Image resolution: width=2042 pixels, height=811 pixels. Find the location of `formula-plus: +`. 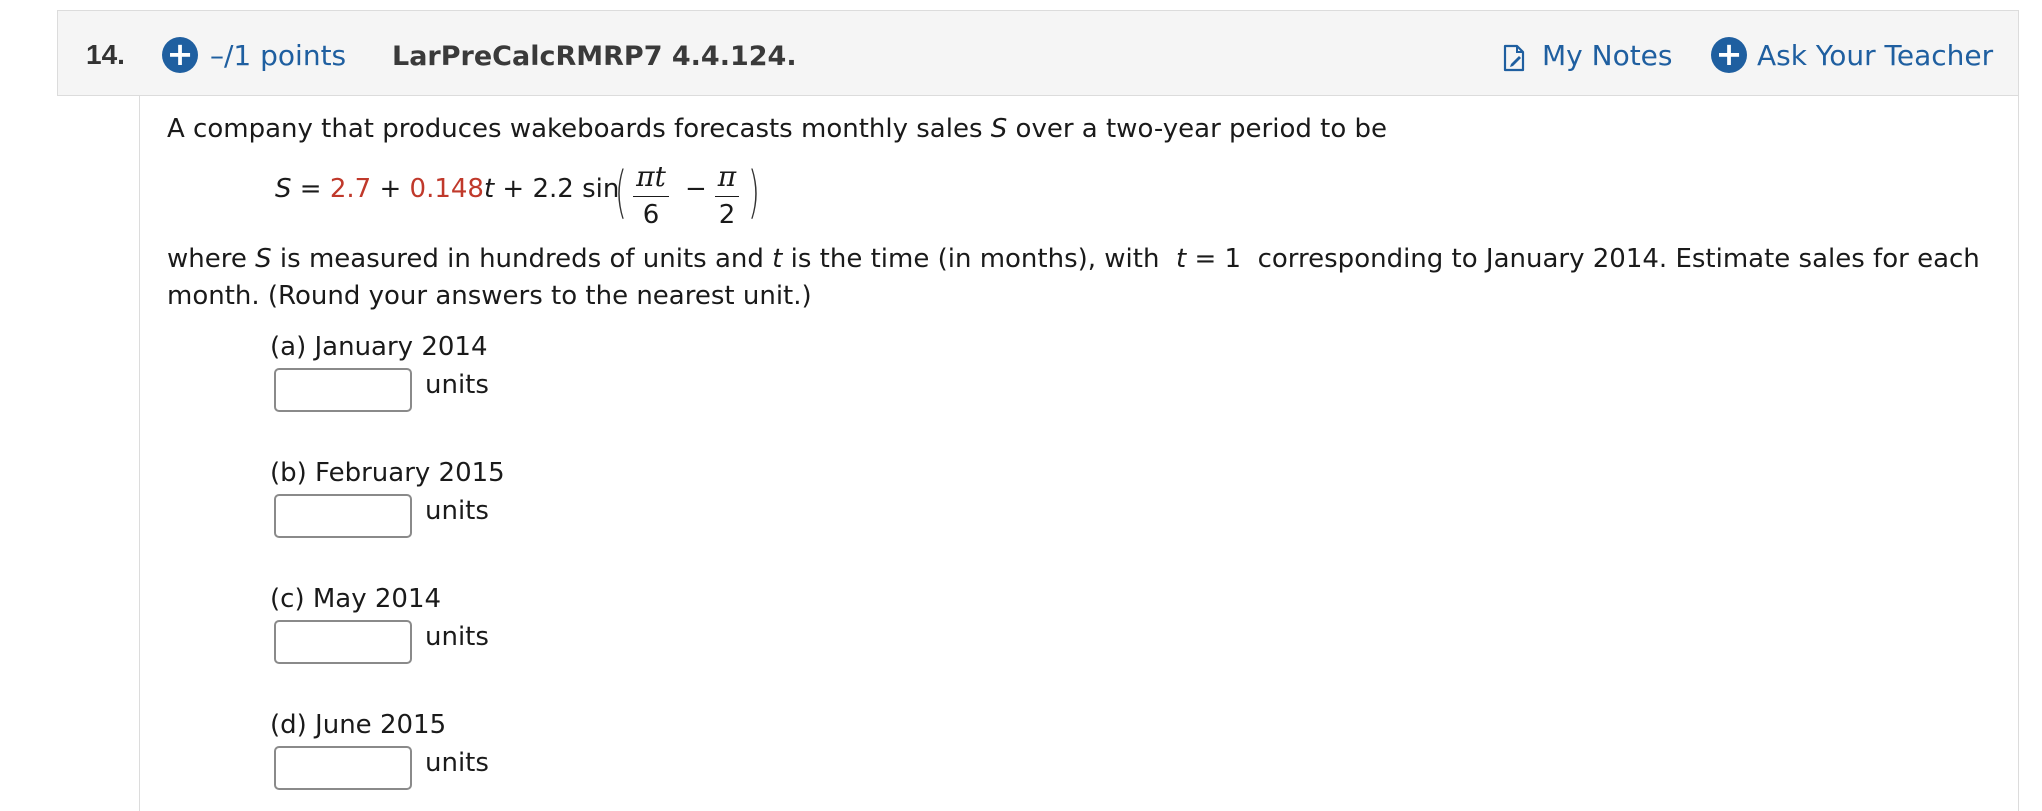

formula-plus: + is located at coordinates (390, 189).